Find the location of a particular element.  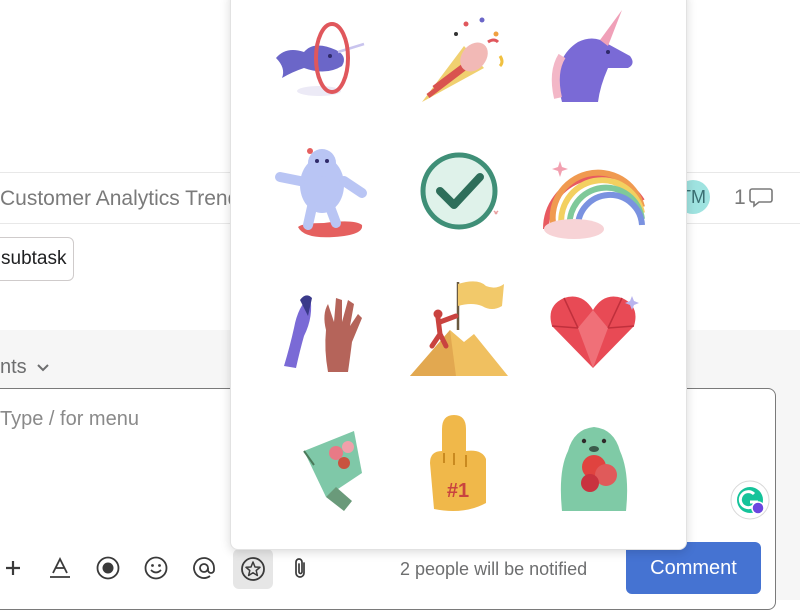

rainbow-sticker is located at coordinates (593, 196).